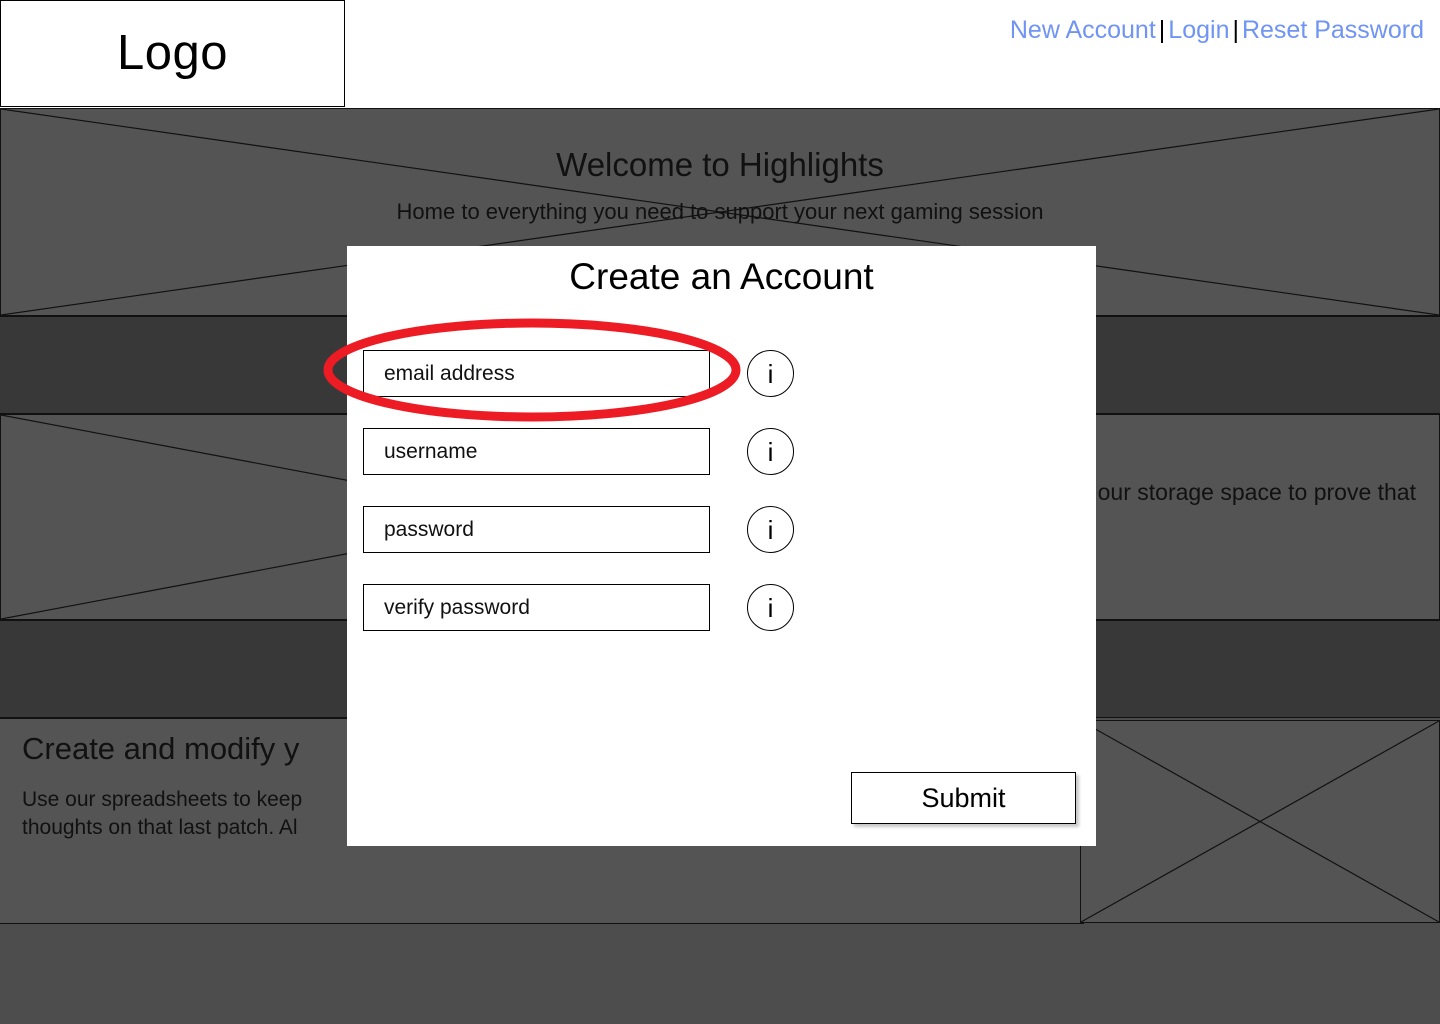 This screenshot has width=1440, height=1024. Describe the element at coordinates (963, 798) in the screenshot. I see `submit-button: Submit` at that location.